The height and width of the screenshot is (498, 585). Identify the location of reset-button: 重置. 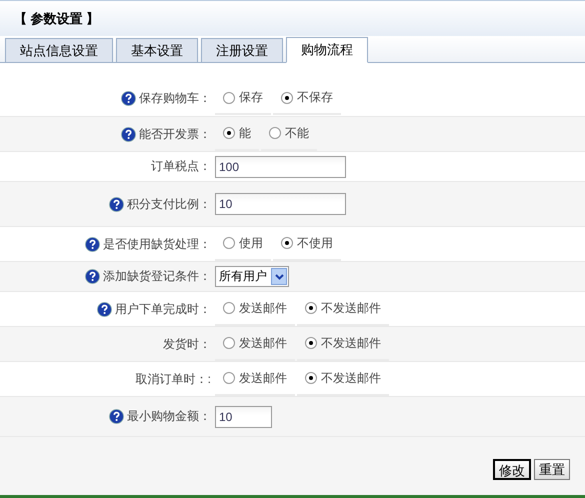
(552, 469).